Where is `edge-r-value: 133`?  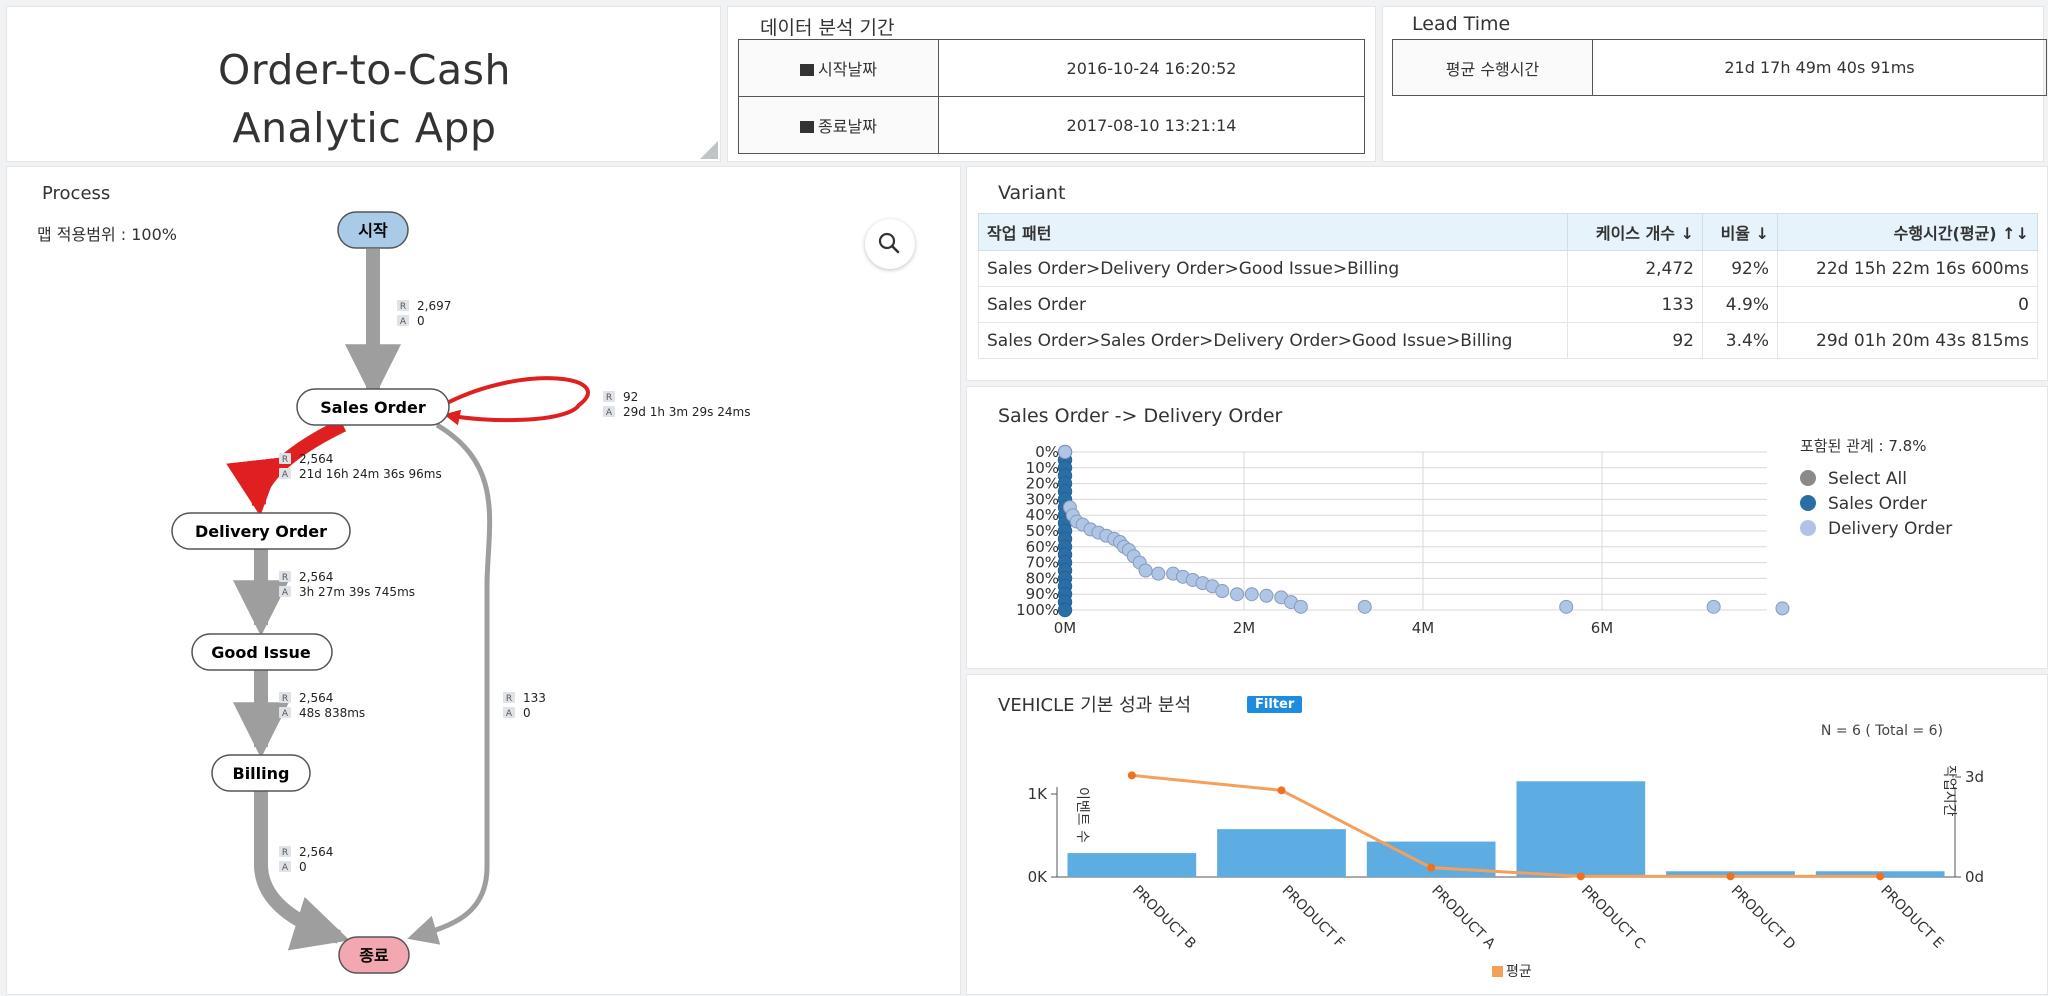
edge-r-value: 133 is located at coordinates (534, 698).